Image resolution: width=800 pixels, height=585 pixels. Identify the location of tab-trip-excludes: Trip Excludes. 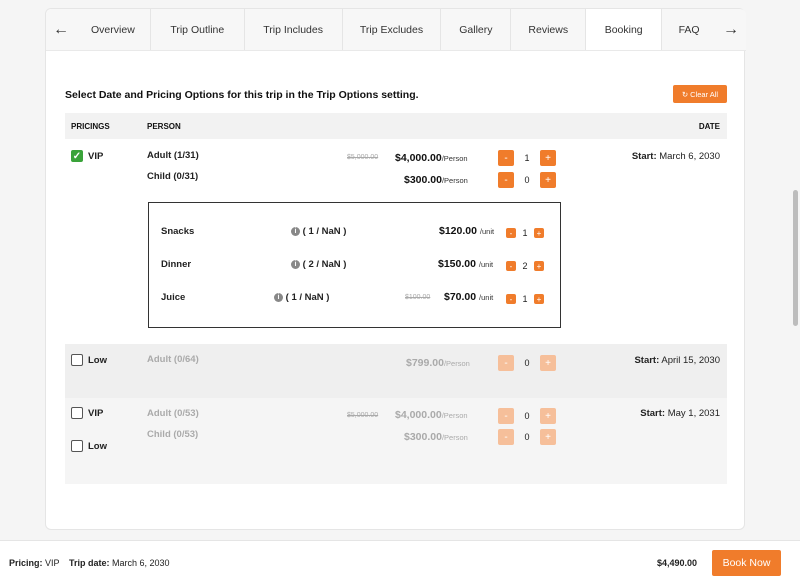
(392, 29).